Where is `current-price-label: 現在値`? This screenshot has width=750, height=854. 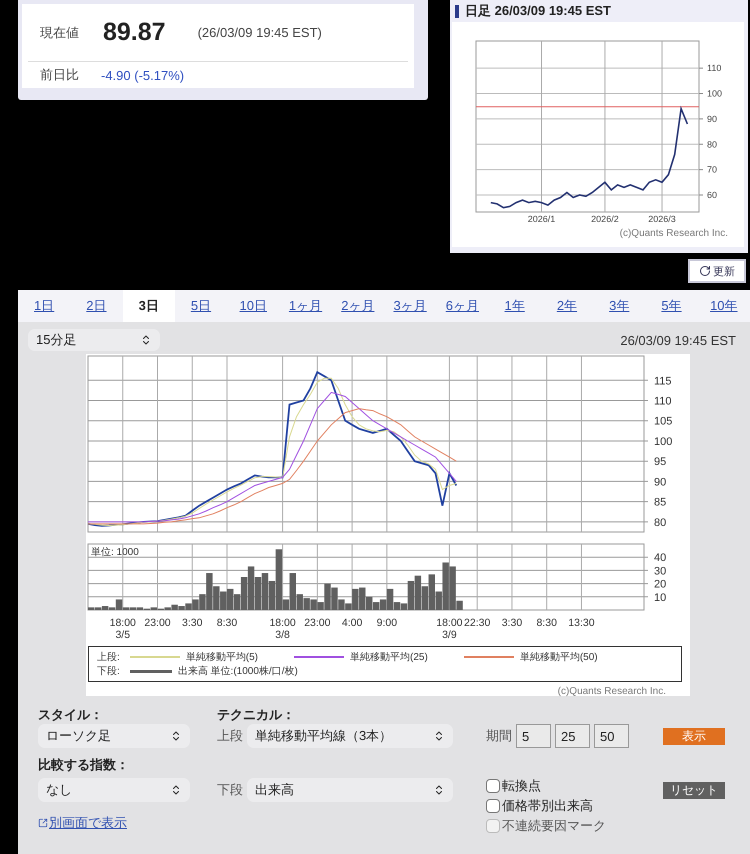
current-price-label: 現在値 is located at coordinates (59, 33).